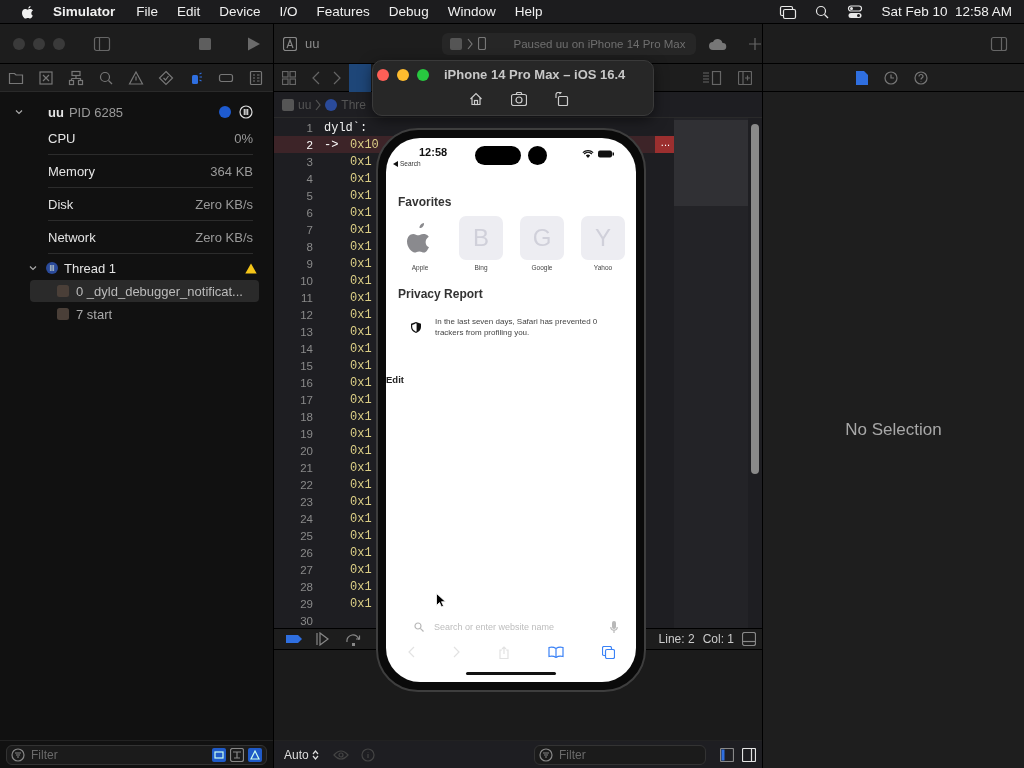 The height and width of the screenshot is (768, 1024). Describe the element at coordinates (189, 11) in the screenshot. I see `menu-item: Edit` at that location.